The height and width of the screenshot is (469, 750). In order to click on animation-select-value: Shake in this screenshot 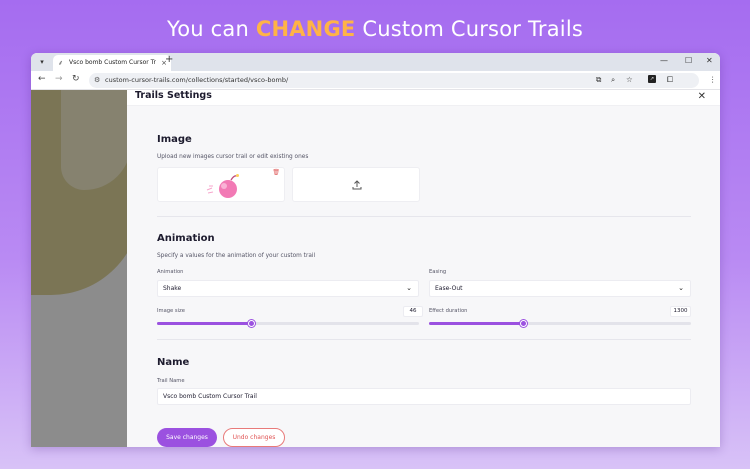, I will do `click(172, 288)`.